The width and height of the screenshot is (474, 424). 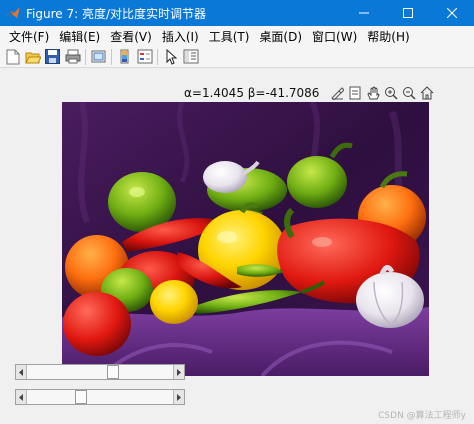 What do you see at coordinates (180, 36) in the screenshot?
I see `menu-insert: 插入(I)` at bounding box center [180, 36].